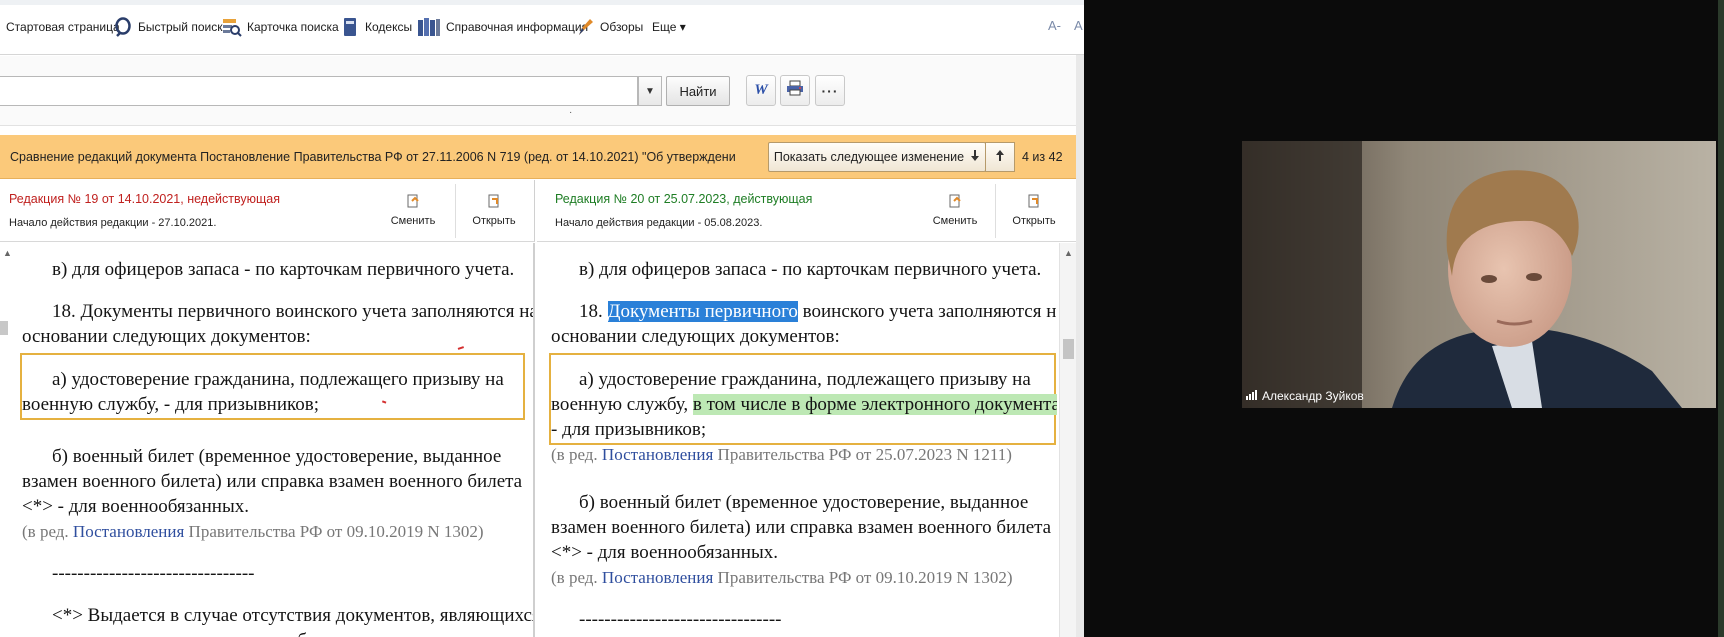 The width and height of the screenshot is (1724, 637). Describe the element at coordinates (1721, 318) in the screenshot. I see `screen-edge-strip` at that location.